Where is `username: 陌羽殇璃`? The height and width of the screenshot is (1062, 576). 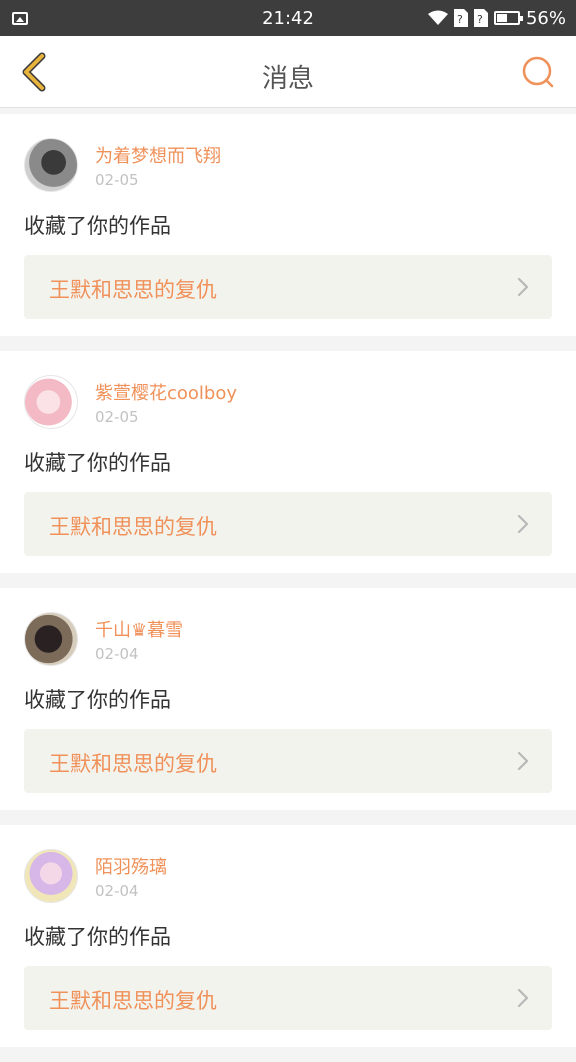 username: 陌羽殇璃 is located at coordinates (131, 866).